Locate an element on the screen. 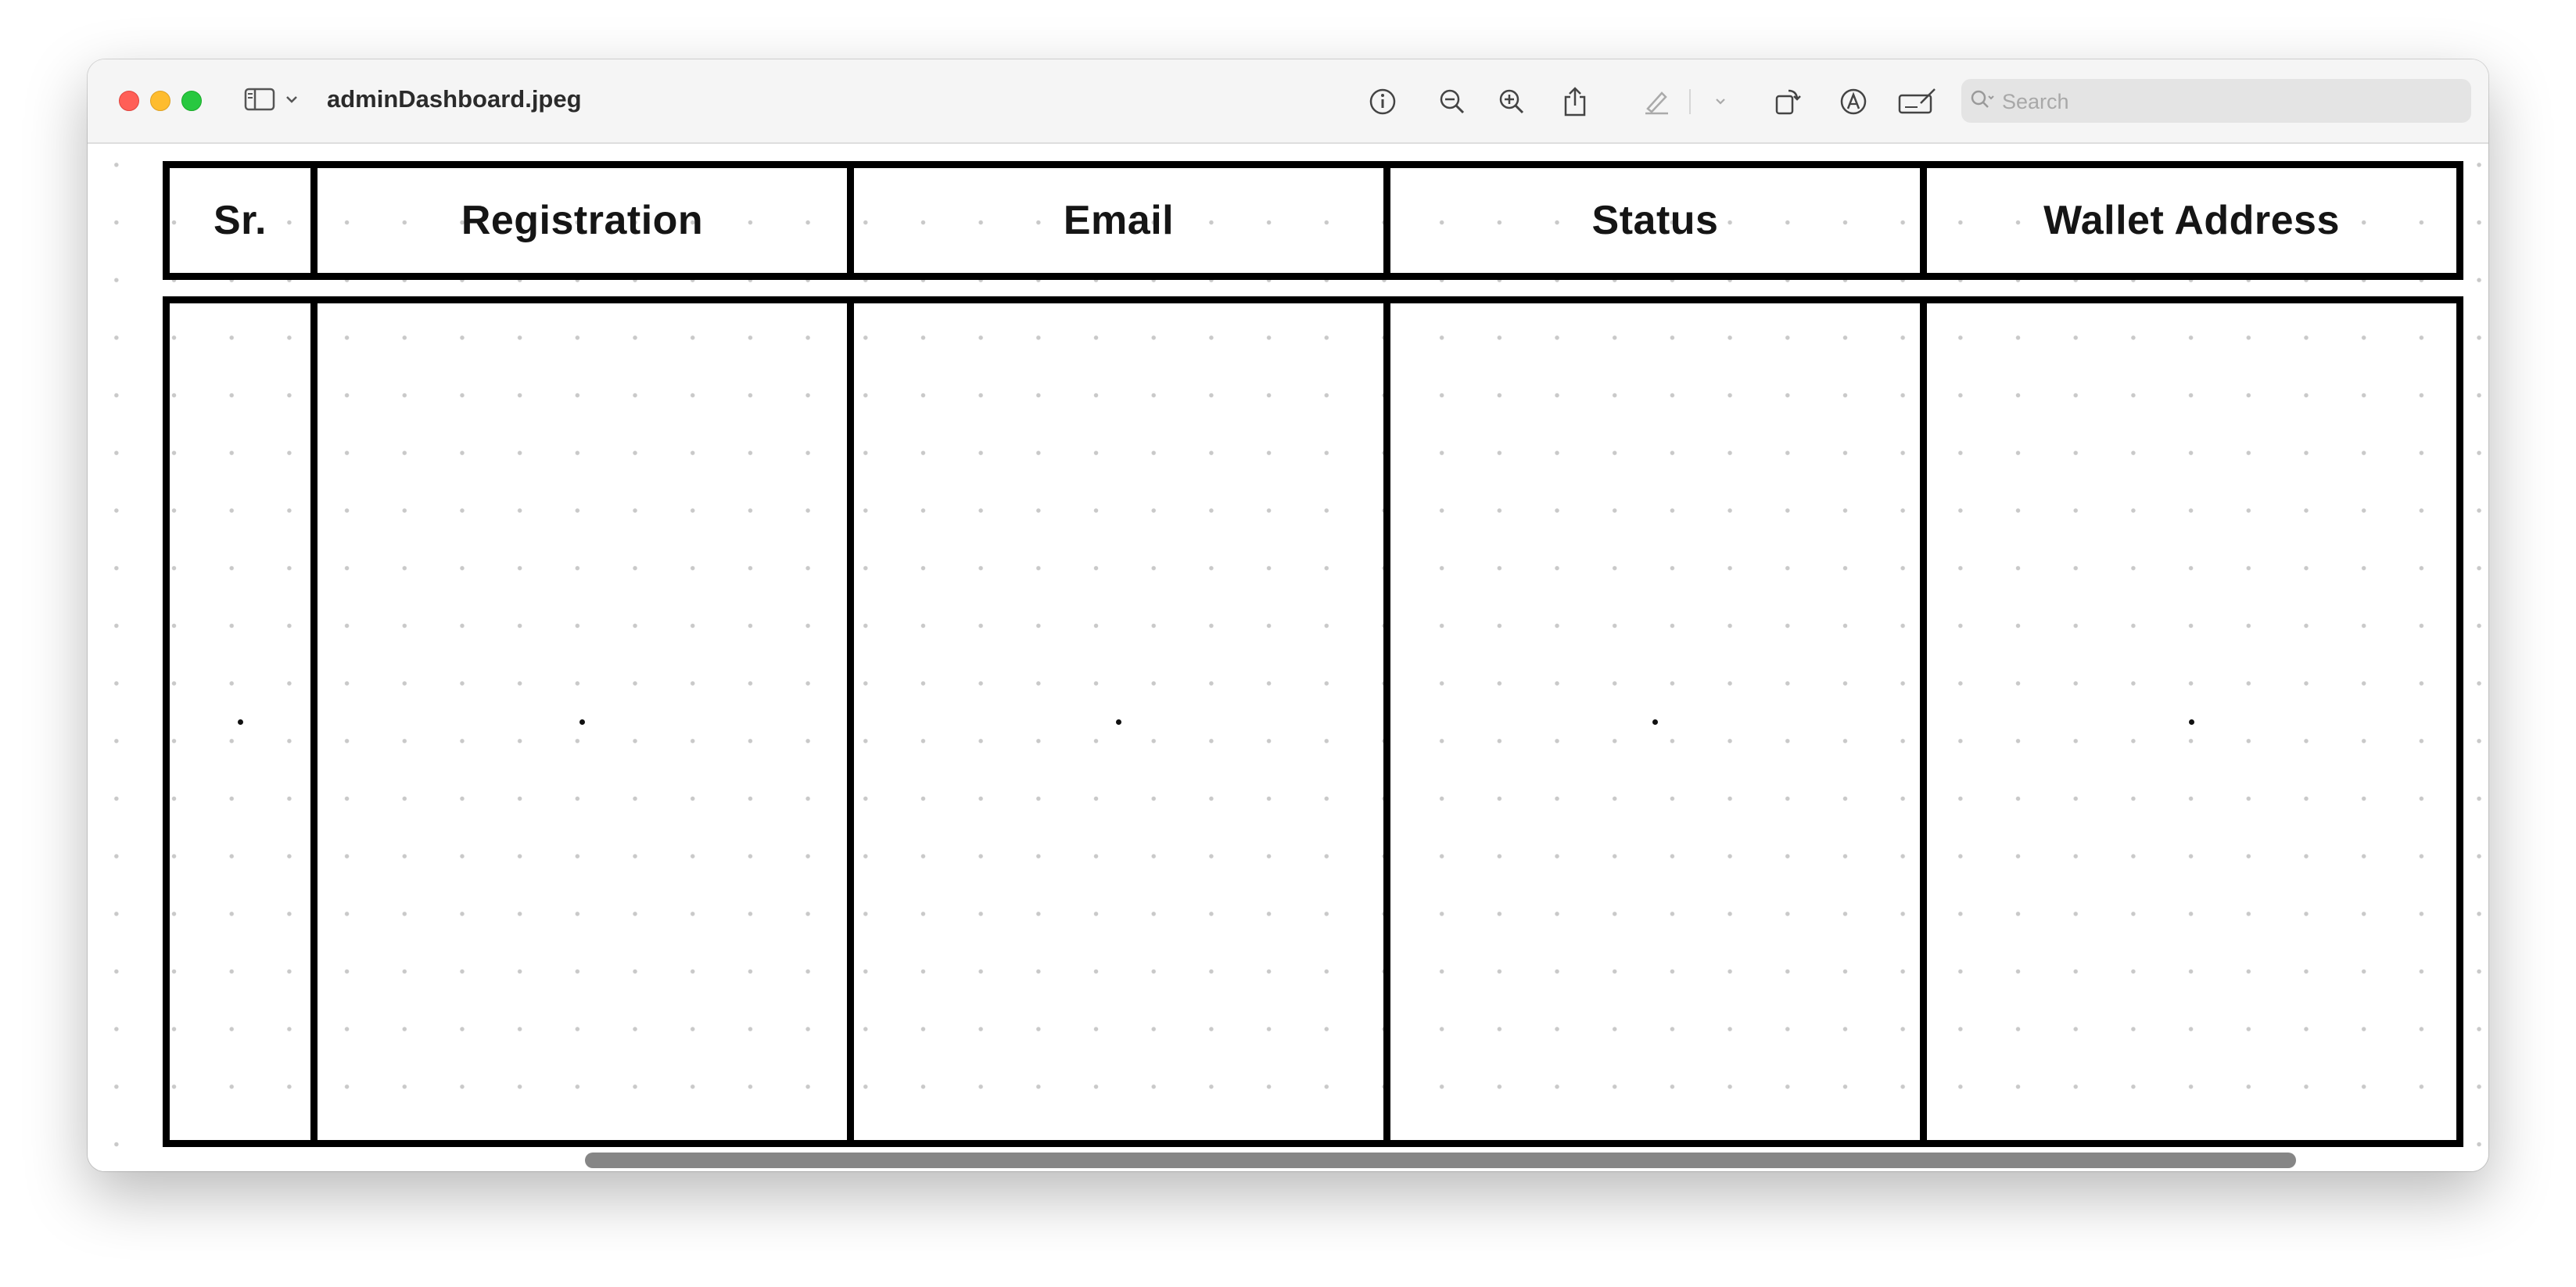 The image size is (2576, 1287). signature-icon is located at coordinates (1917, 101).